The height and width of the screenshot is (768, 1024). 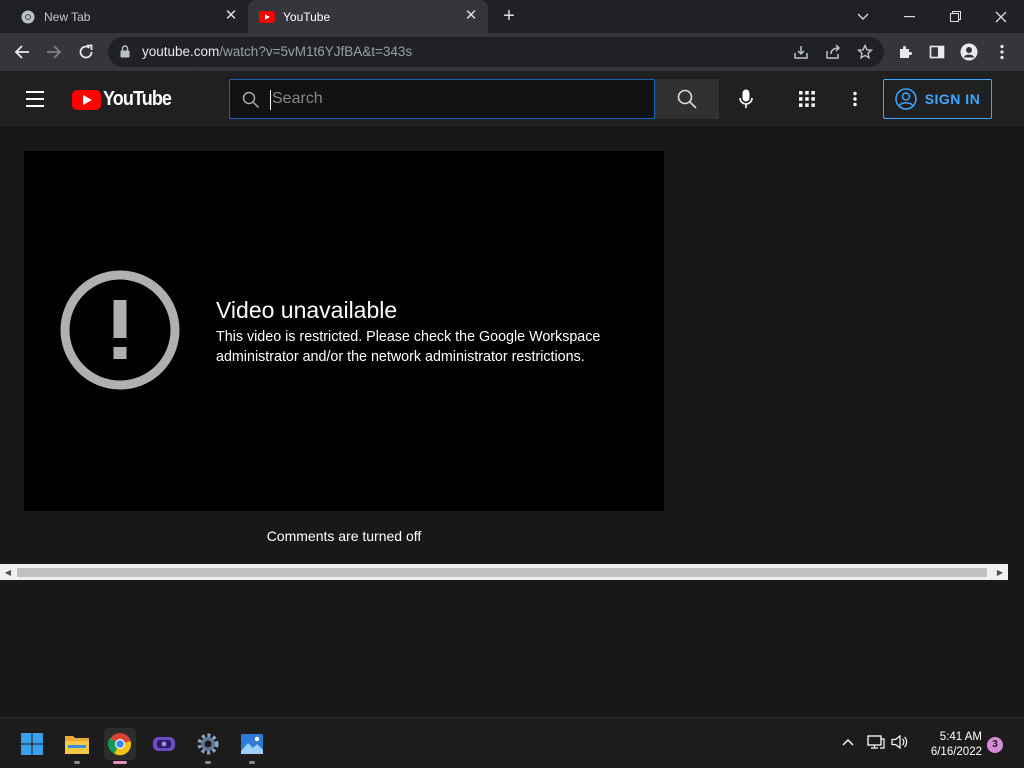 I want to click on horizontal-scrollbar: ◀ ▶, so click(x=504, y=572).